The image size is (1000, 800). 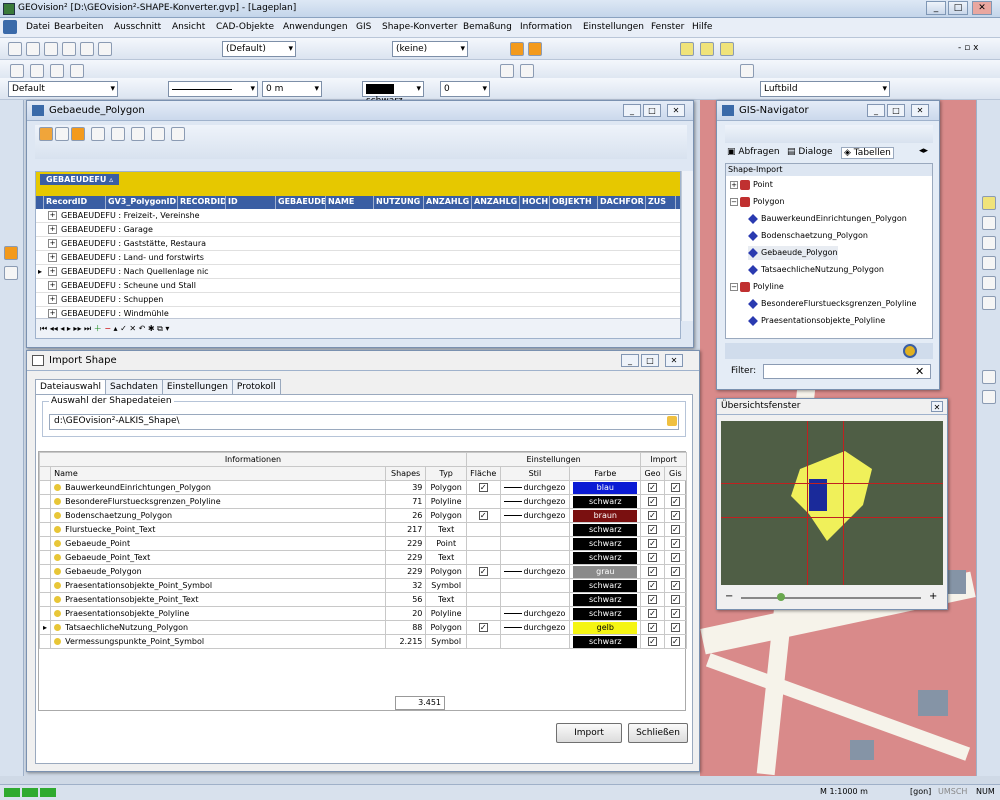 What do you see at coordinates (933, 596) in the screenshot?
I see `zoom-in-button: +` at bounding box center [933, 596].